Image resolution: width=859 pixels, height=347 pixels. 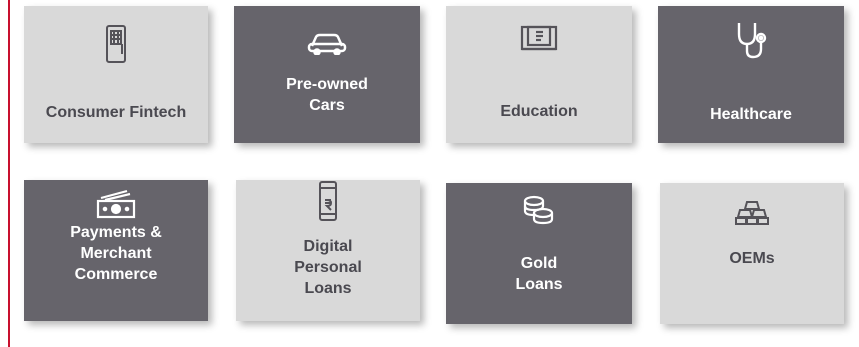 What do you see at coordinates (539, 111) in the screenshot?
I see `tile-label: Education` at bounding box center [539, 111].